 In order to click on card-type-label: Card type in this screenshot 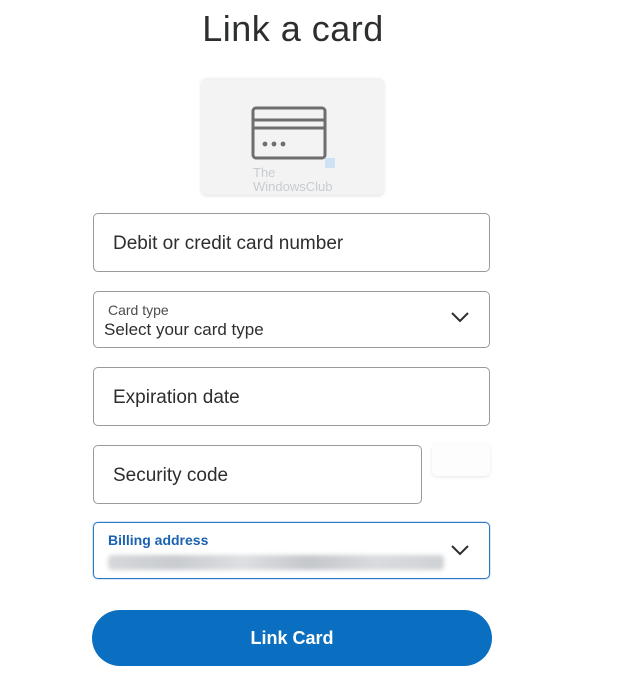, I will do `click(138, 310)`.